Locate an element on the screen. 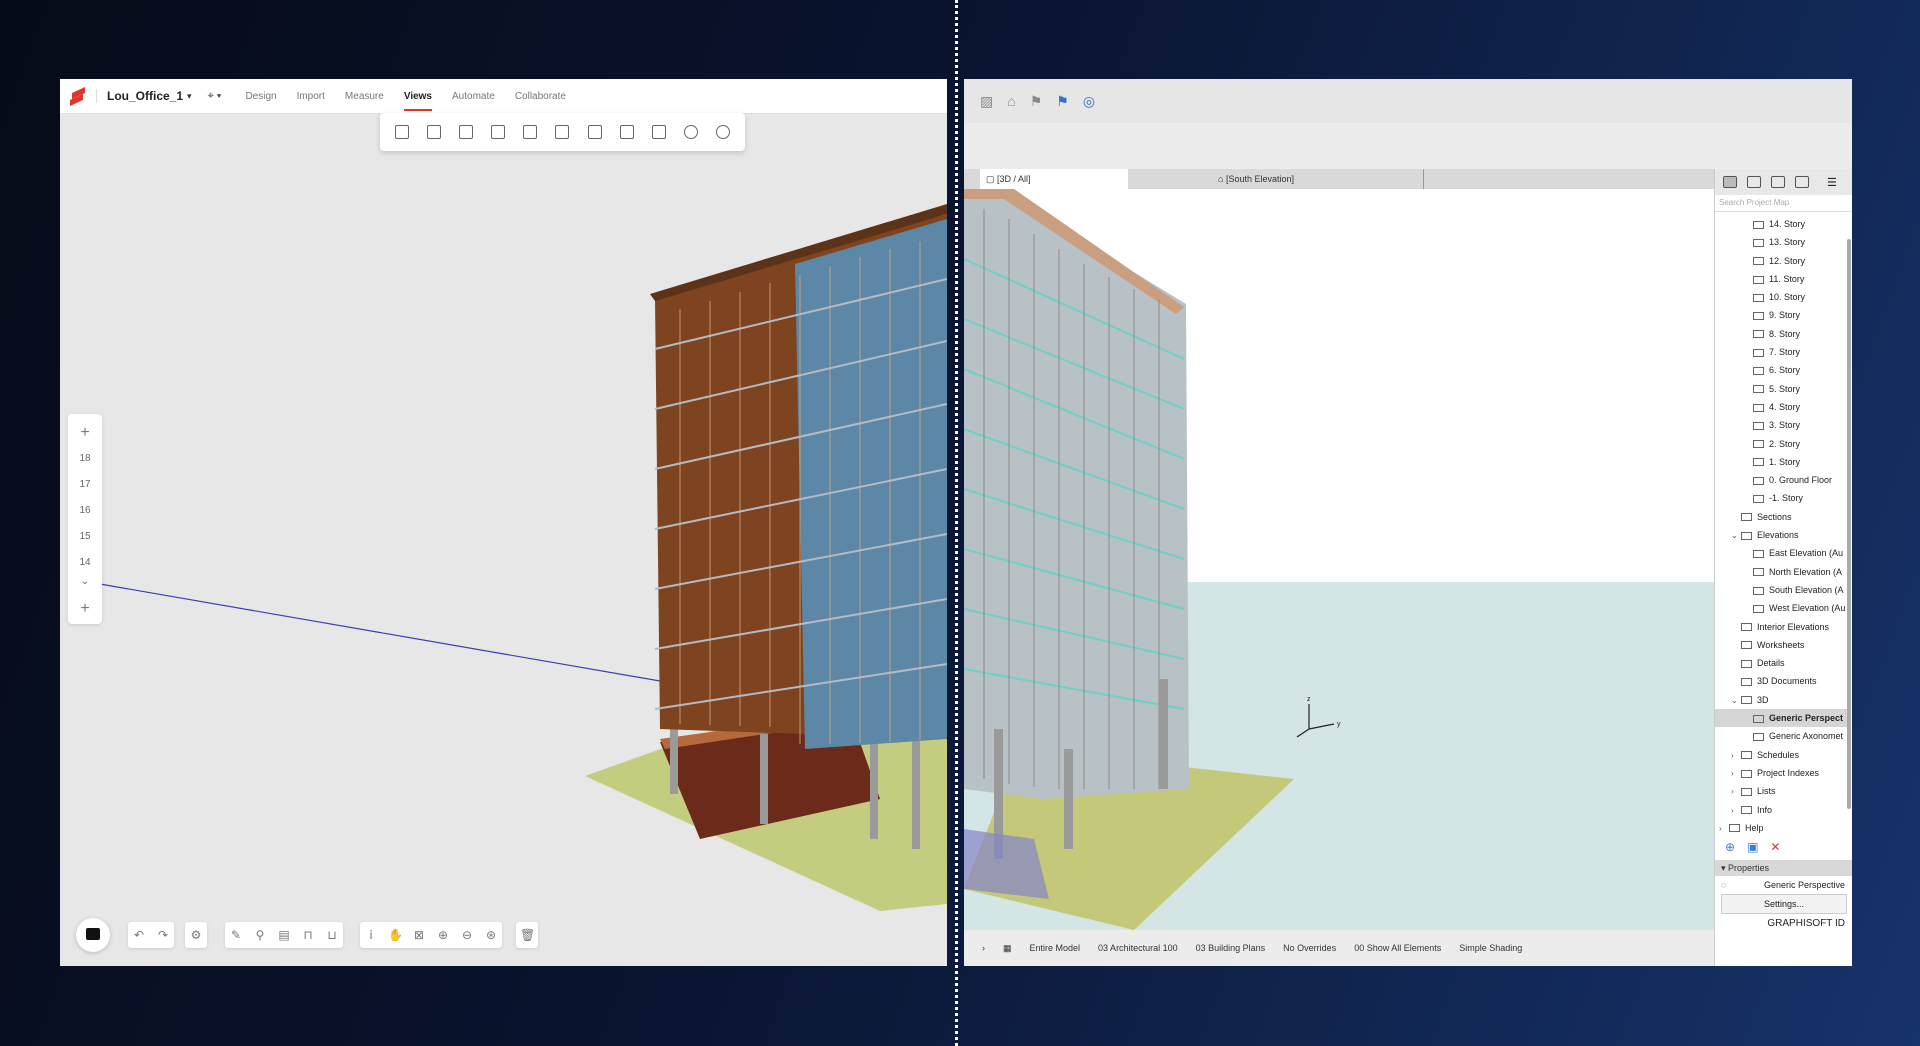 The width and height of the screenshot is (1920, 1046). layout-icon: ▨ is located at coordinates (986, 101).